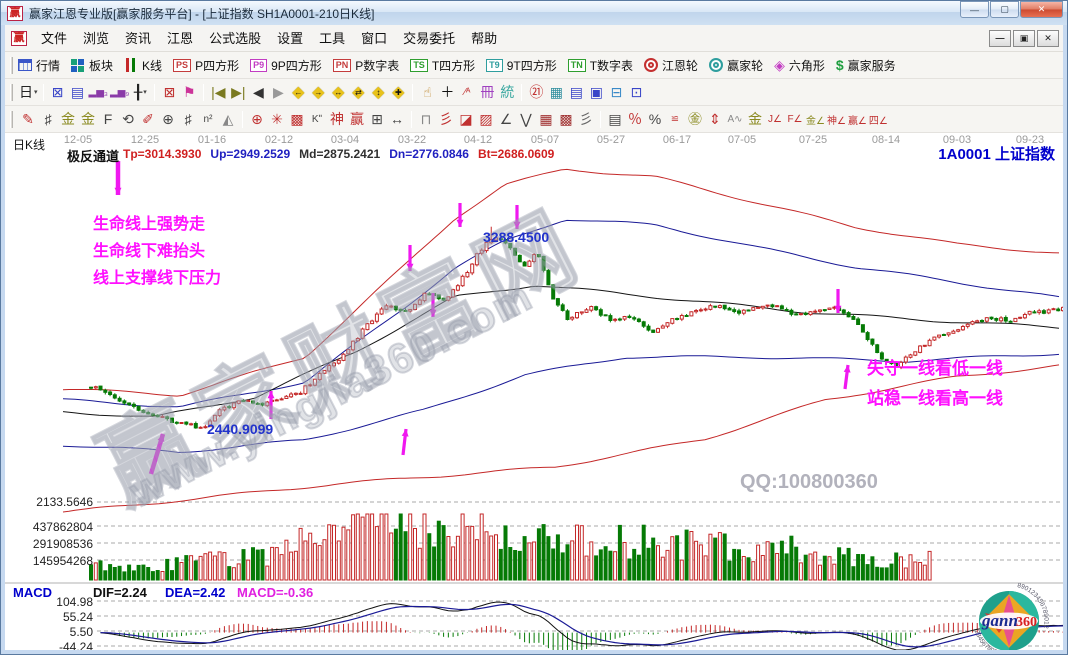 This screenshot has height=655, width=1068. Describe the element at coordinates (526, 65) in the screenshot. I see `9t-square-button: T9 9T四方形` at that location.